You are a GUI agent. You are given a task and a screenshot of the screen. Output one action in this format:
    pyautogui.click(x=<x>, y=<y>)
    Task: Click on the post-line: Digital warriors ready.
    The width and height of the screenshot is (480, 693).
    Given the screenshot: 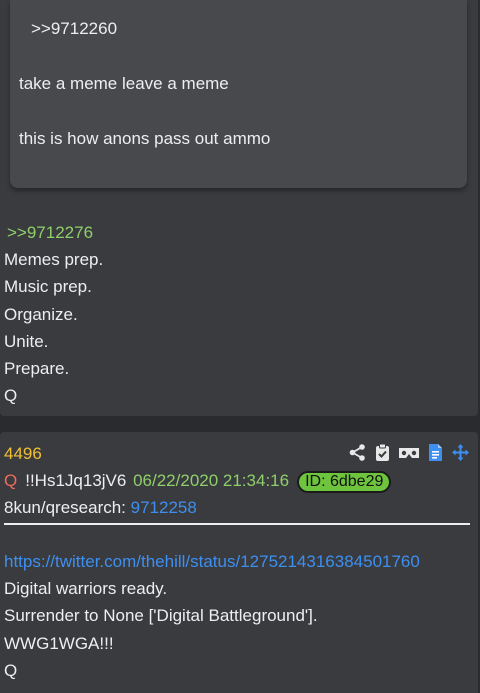 What is the action you would take?
    pyautogui.click(x=86, y=588)
    